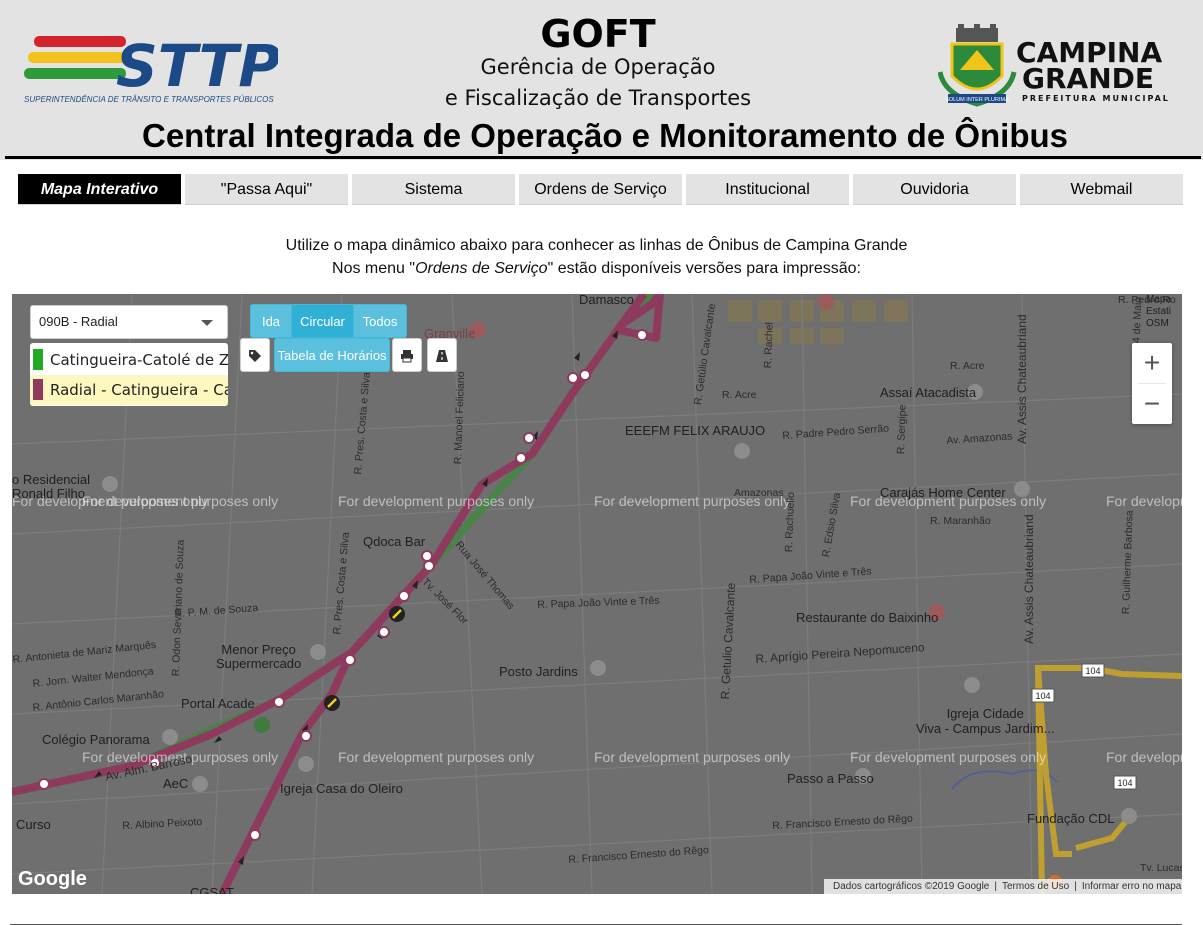 The height and width of the screenshot is (925, 1203). I want to click on city-motto: SOLUM INTER PLURIMA, so click(977, 100).